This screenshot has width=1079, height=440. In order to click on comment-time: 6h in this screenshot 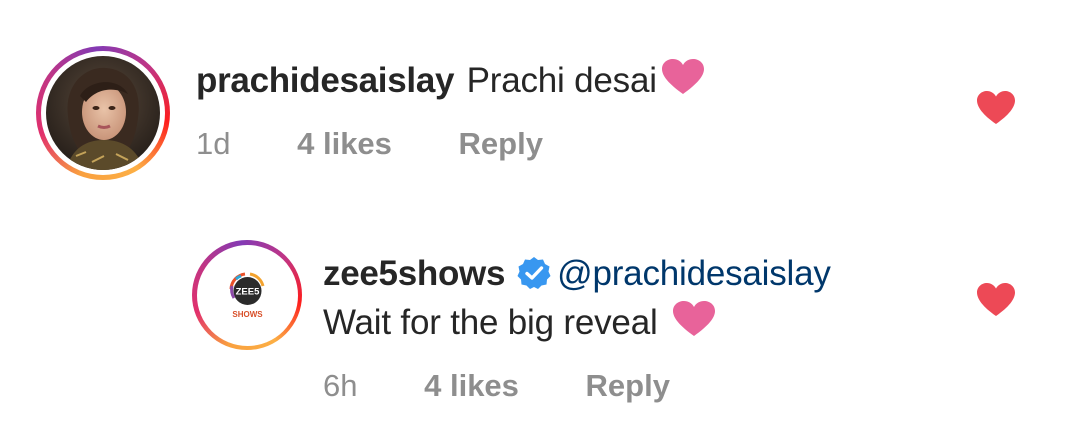, I will do `click(340, 385)`.